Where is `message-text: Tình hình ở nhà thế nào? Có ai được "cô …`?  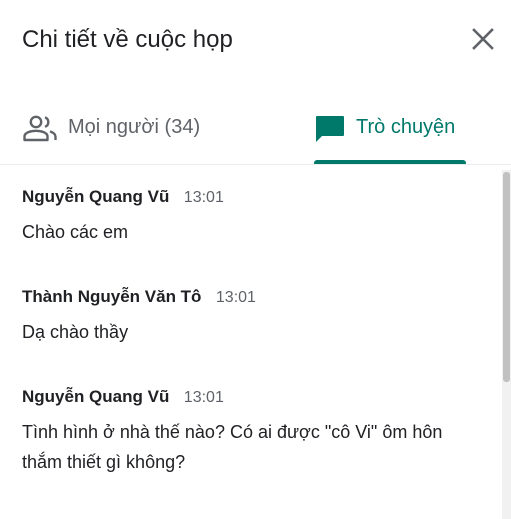
message-text: Tình hình ở nhà thế nào? Có ai được "cô … is located at coordinates (232, 447).